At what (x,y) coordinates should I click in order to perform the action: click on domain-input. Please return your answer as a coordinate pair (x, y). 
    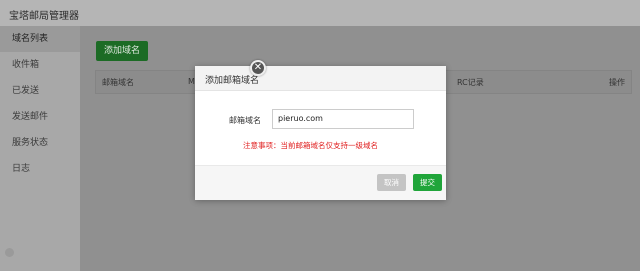
    Looking at the image, I should click on (343, 119).